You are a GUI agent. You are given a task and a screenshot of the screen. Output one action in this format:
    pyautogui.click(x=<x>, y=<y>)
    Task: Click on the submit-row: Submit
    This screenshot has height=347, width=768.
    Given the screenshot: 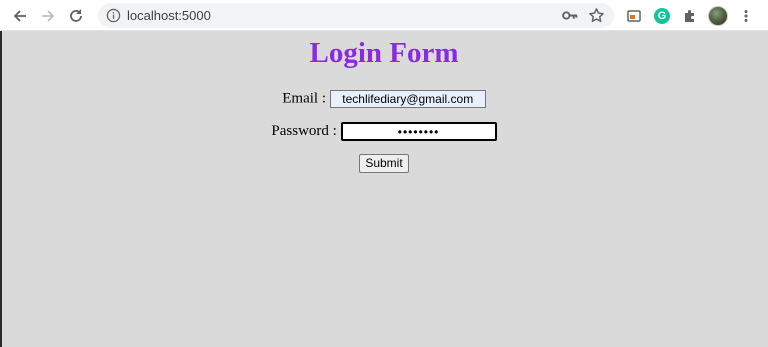 What is the action you would take?
    pyautogui.click(x=384, y=163)
    